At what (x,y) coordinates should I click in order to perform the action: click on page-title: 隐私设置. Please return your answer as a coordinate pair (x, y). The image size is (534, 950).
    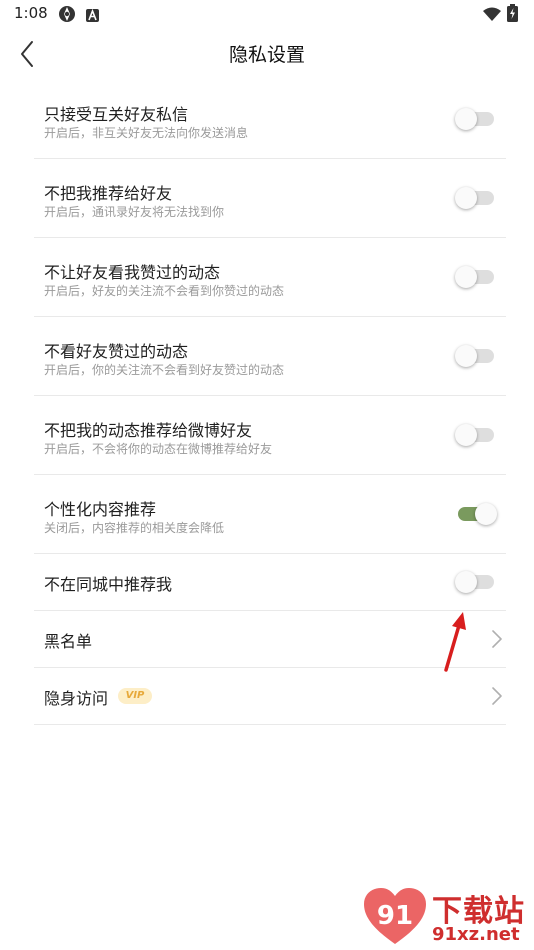
    Looking at the image, I should click on (266, 55).